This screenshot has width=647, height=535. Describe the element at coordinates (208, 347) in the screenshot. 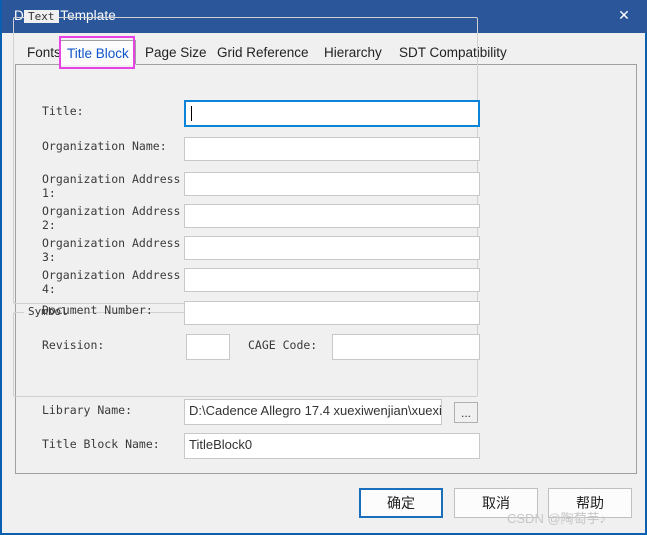

I see `revision-input` at that location.